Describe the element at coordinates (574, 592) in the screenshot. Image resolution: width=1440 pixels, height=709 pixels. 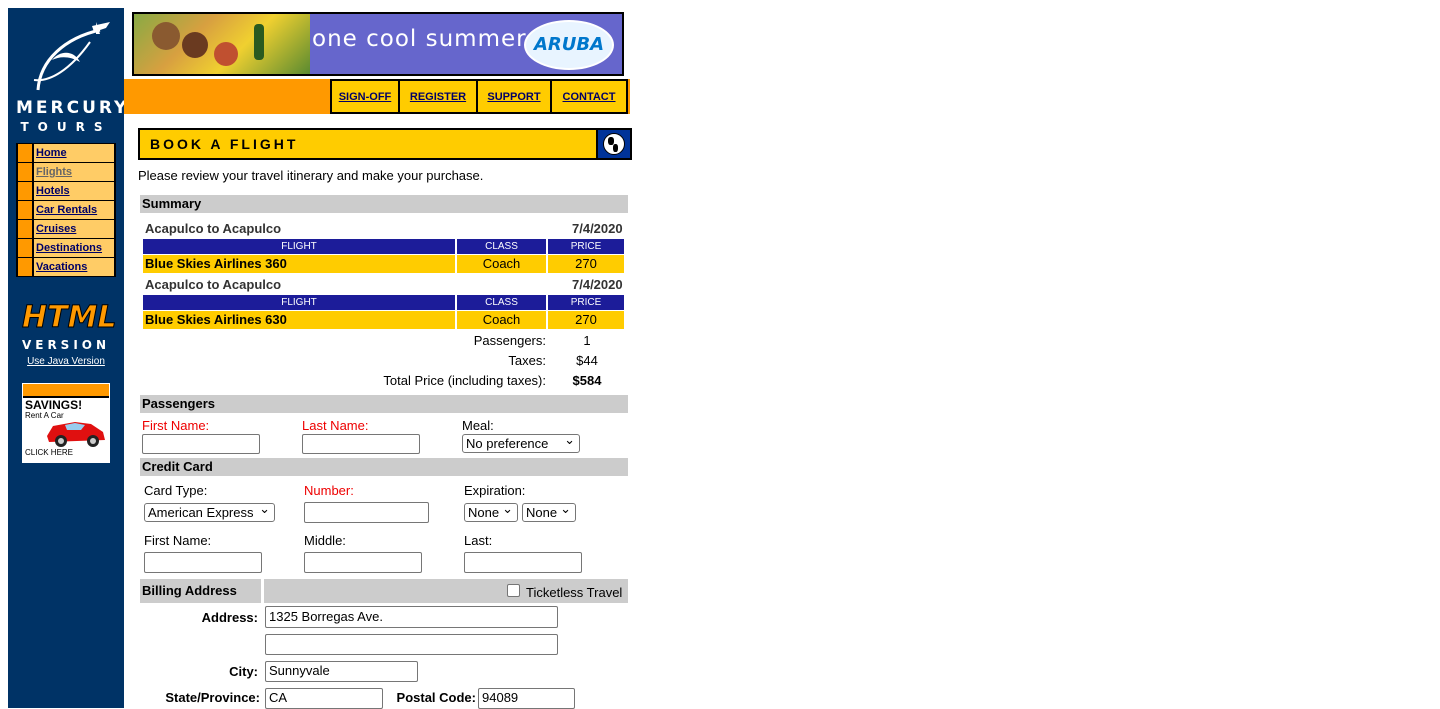
I see `ticketless-label: Ticketless Travel` at that location.